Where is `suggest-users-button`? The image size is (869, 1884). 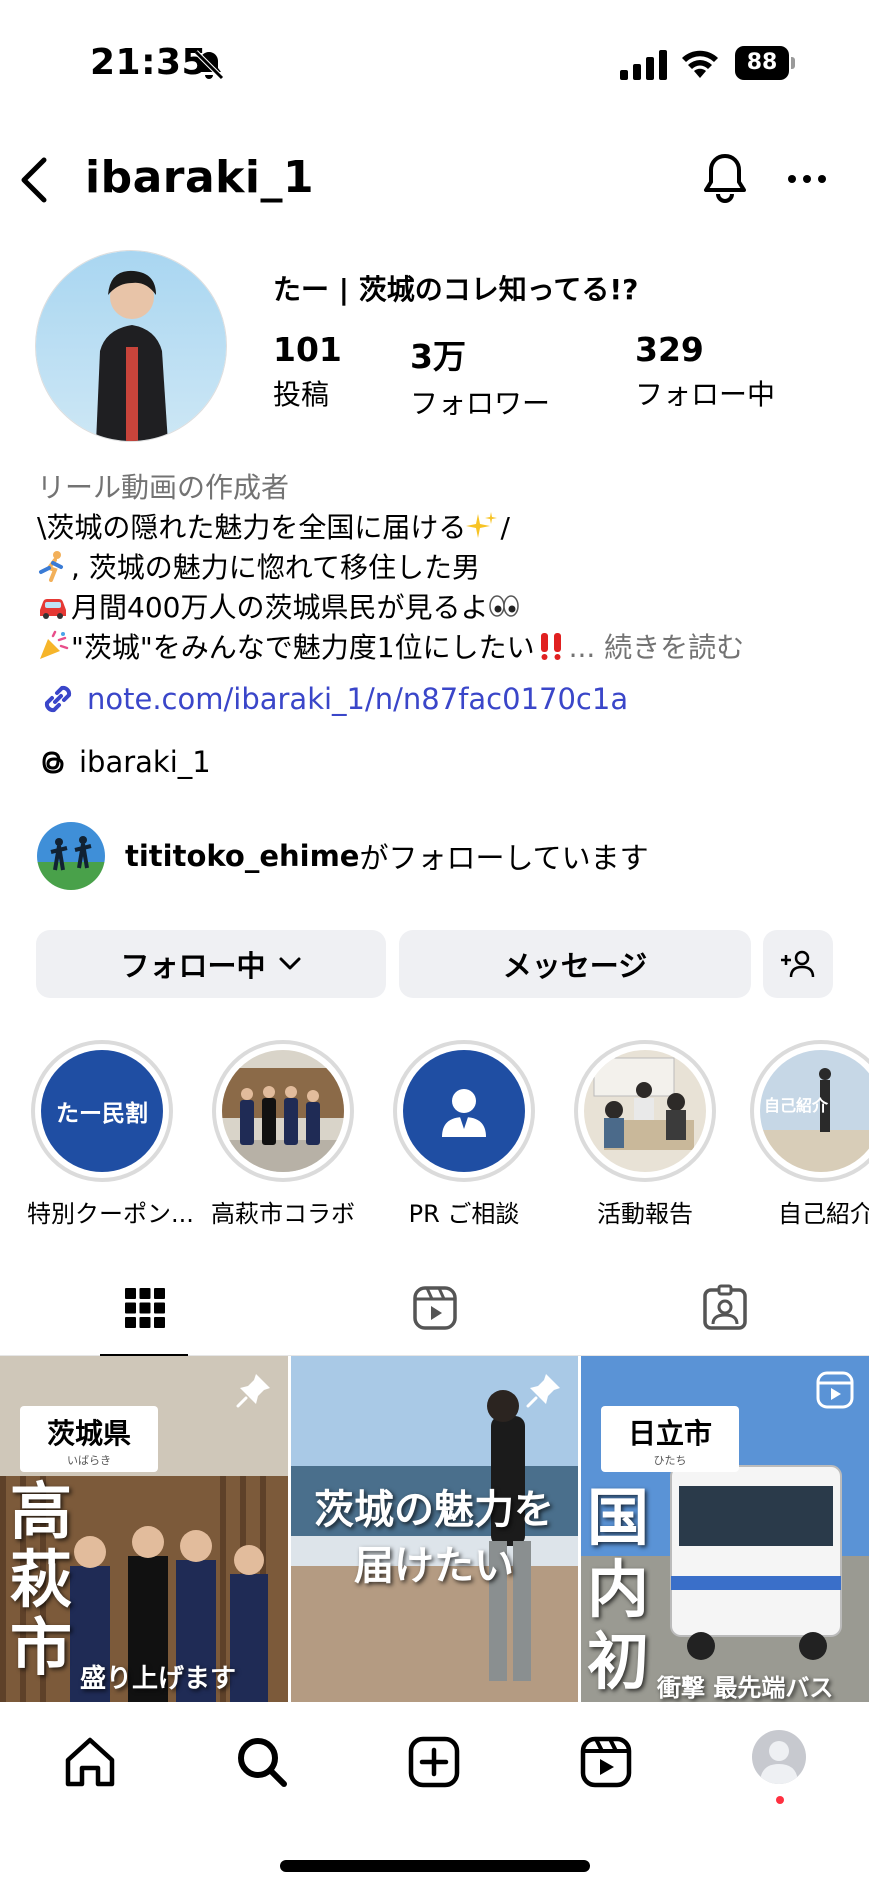
suggest-users-button is located at coordinates (798, 964).